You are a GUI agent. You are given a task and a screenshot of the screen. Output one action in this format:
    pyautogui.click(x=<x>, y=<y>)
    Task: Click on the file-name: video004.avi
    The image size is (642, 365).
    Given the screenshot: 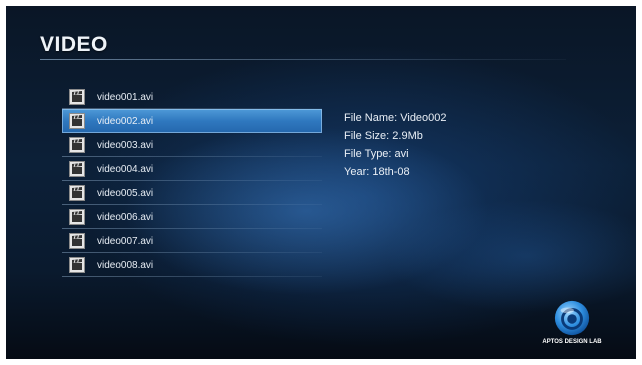 What is the action you would take?
    pyautogui.click(x=125, y=169)
    